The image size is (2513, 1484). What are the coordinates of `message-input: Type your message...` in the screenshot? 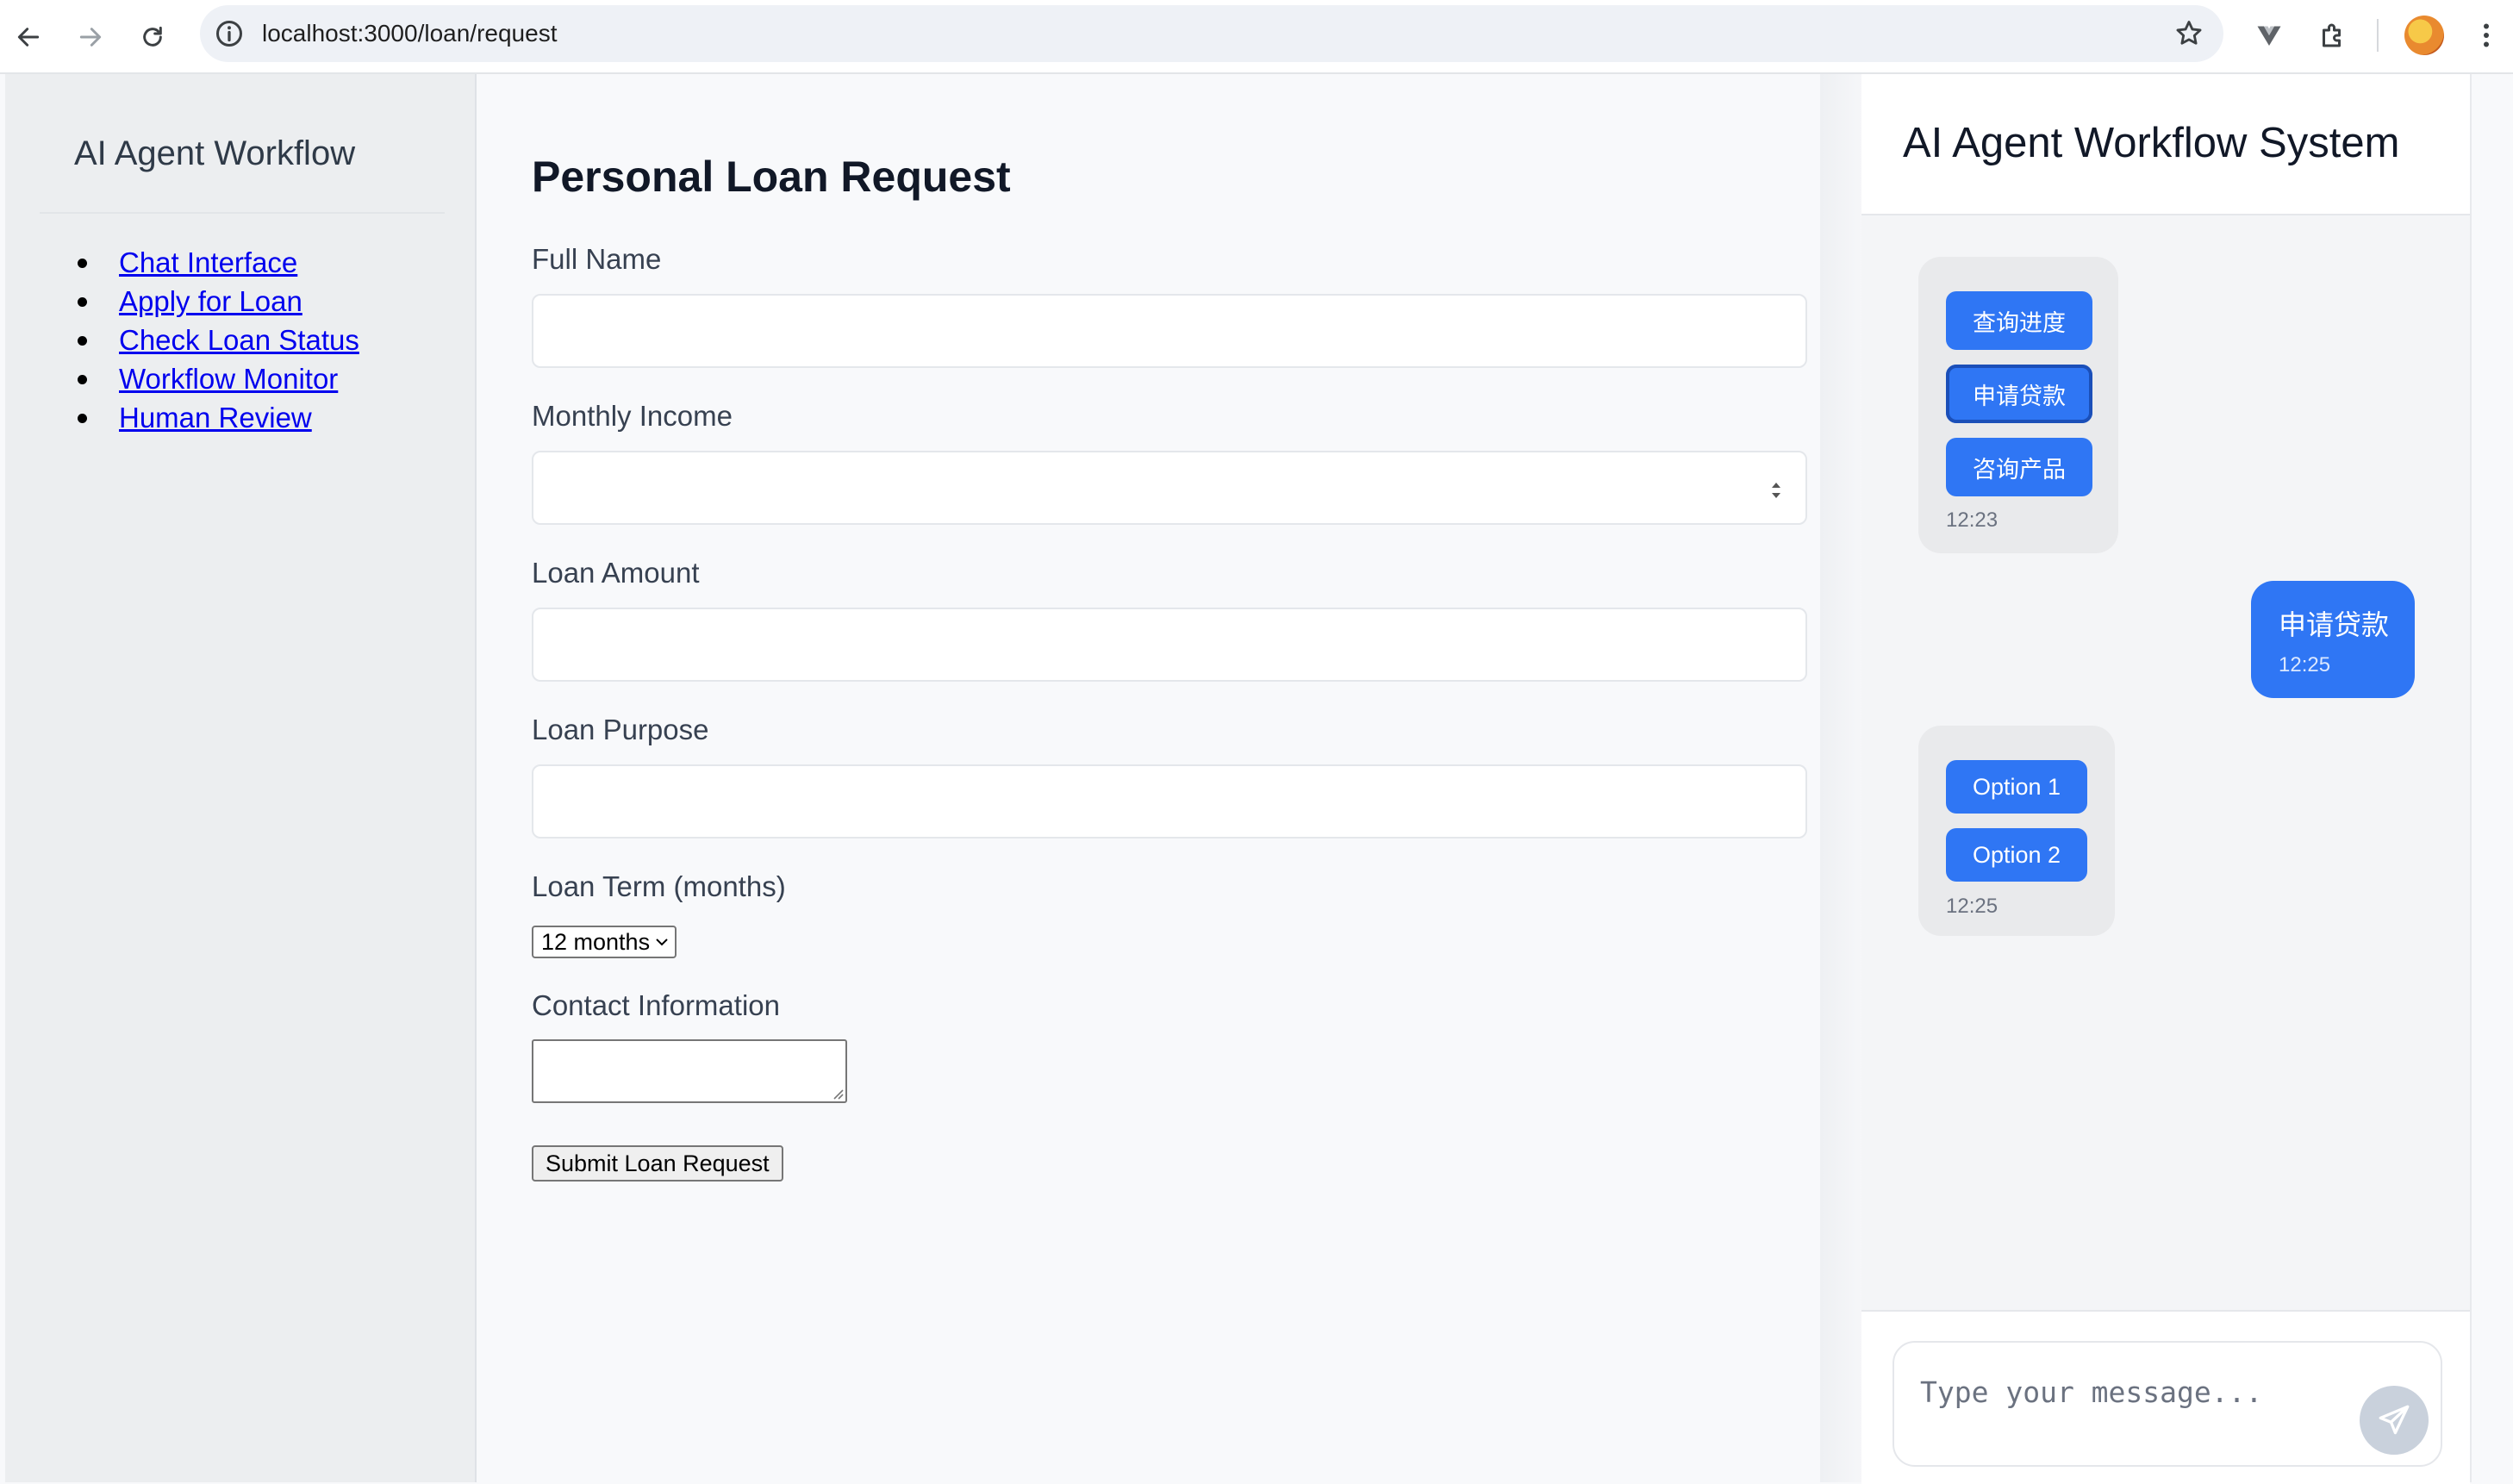 It's located at (2167, 1404).